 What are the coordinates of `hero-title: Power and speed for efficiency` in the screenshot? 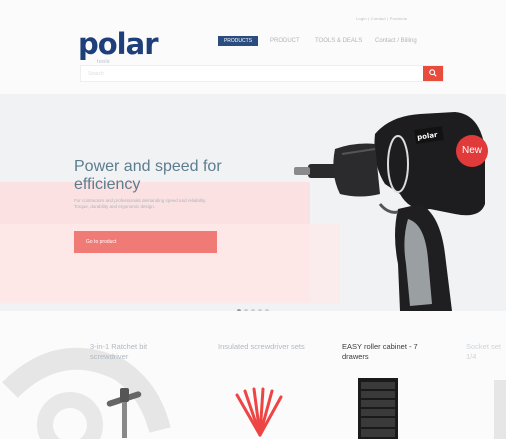 It's located at (148, 175).